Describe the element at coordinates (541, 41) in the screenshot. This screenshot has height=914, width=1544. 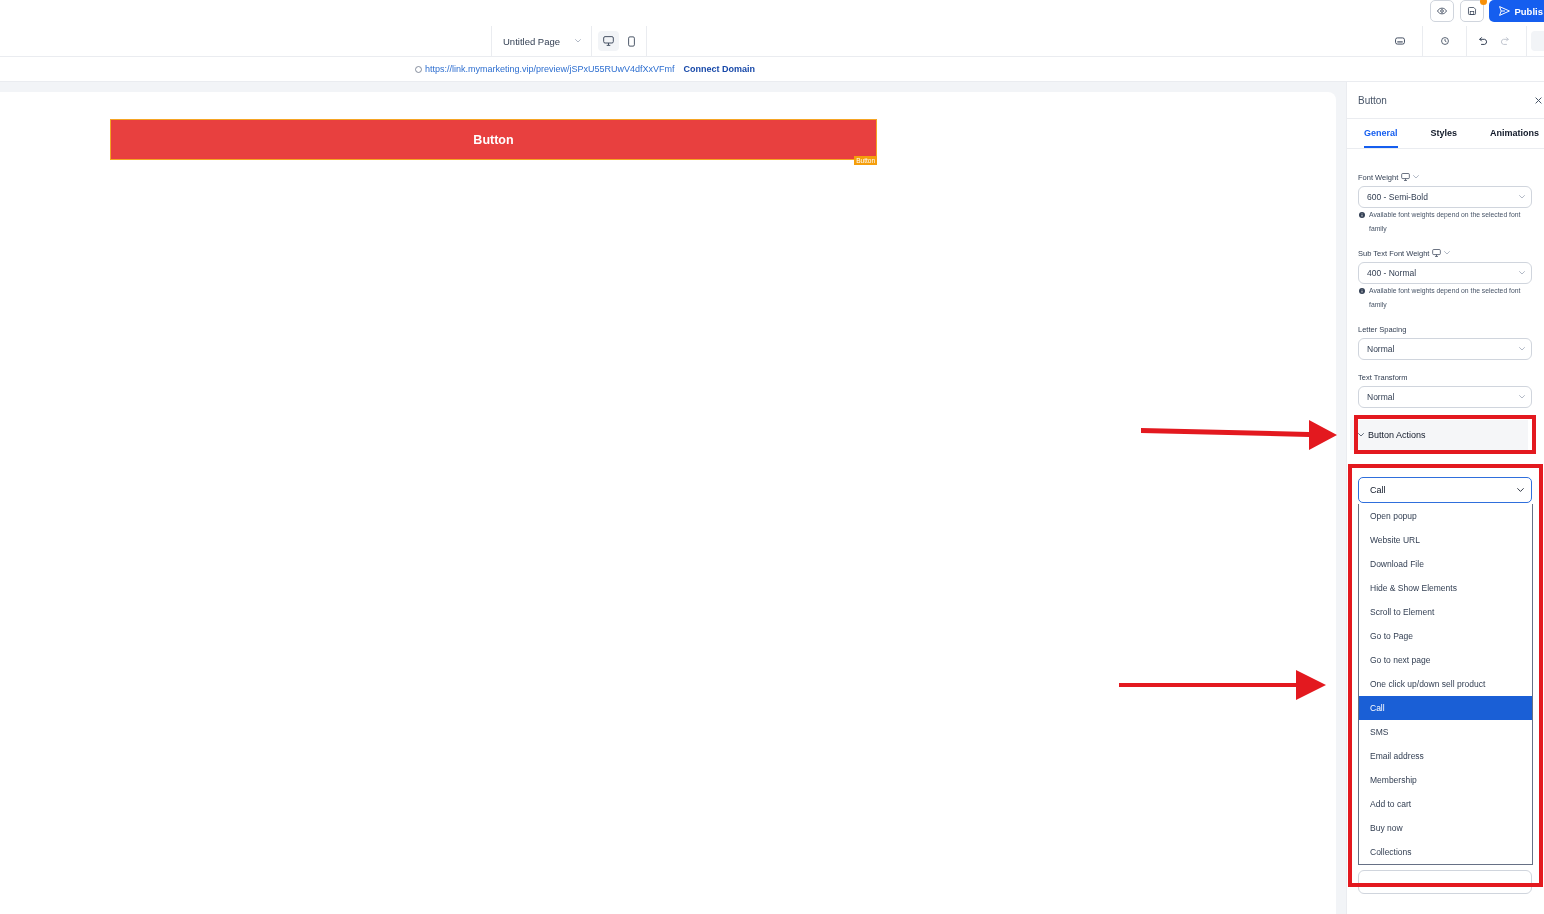
I see `page-selector: Untitled Page` at that location.